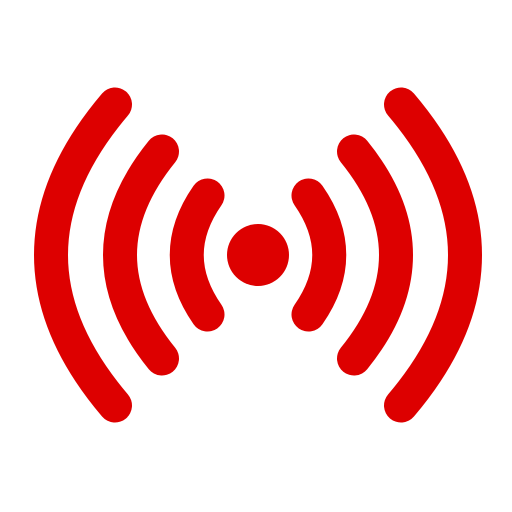 This screenshot has height=512, width=512. I want to click on left-wave-inner, so click(197, 255).